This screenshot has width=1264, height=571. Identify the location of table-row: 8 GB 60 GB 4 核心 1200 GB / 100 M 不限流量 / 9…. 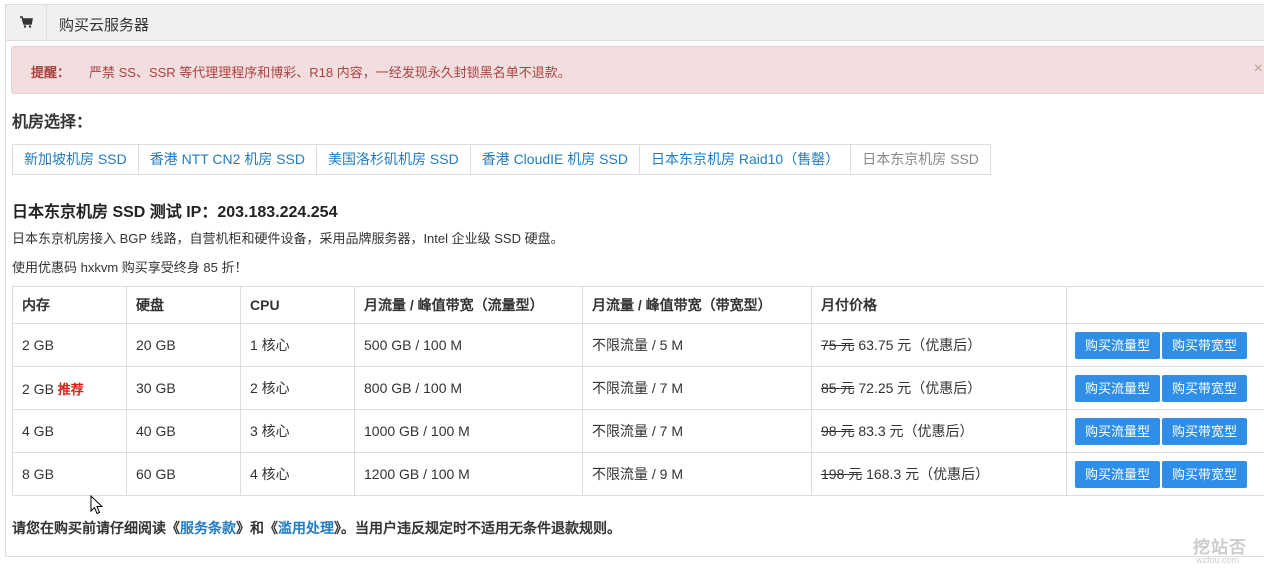
(638, 474).